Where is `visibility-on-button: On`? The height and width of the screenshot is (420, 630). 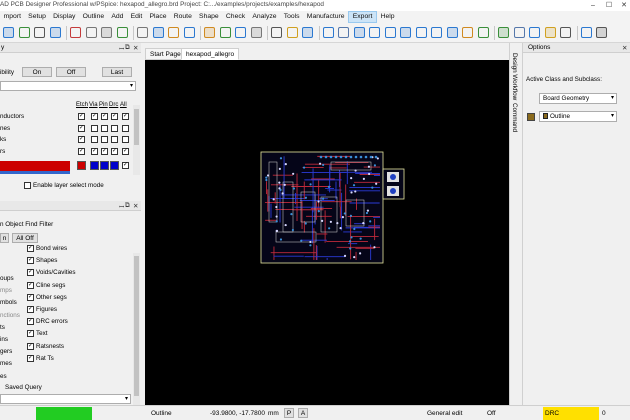 visibility-on-button: On is located at coordinates (37, 72).